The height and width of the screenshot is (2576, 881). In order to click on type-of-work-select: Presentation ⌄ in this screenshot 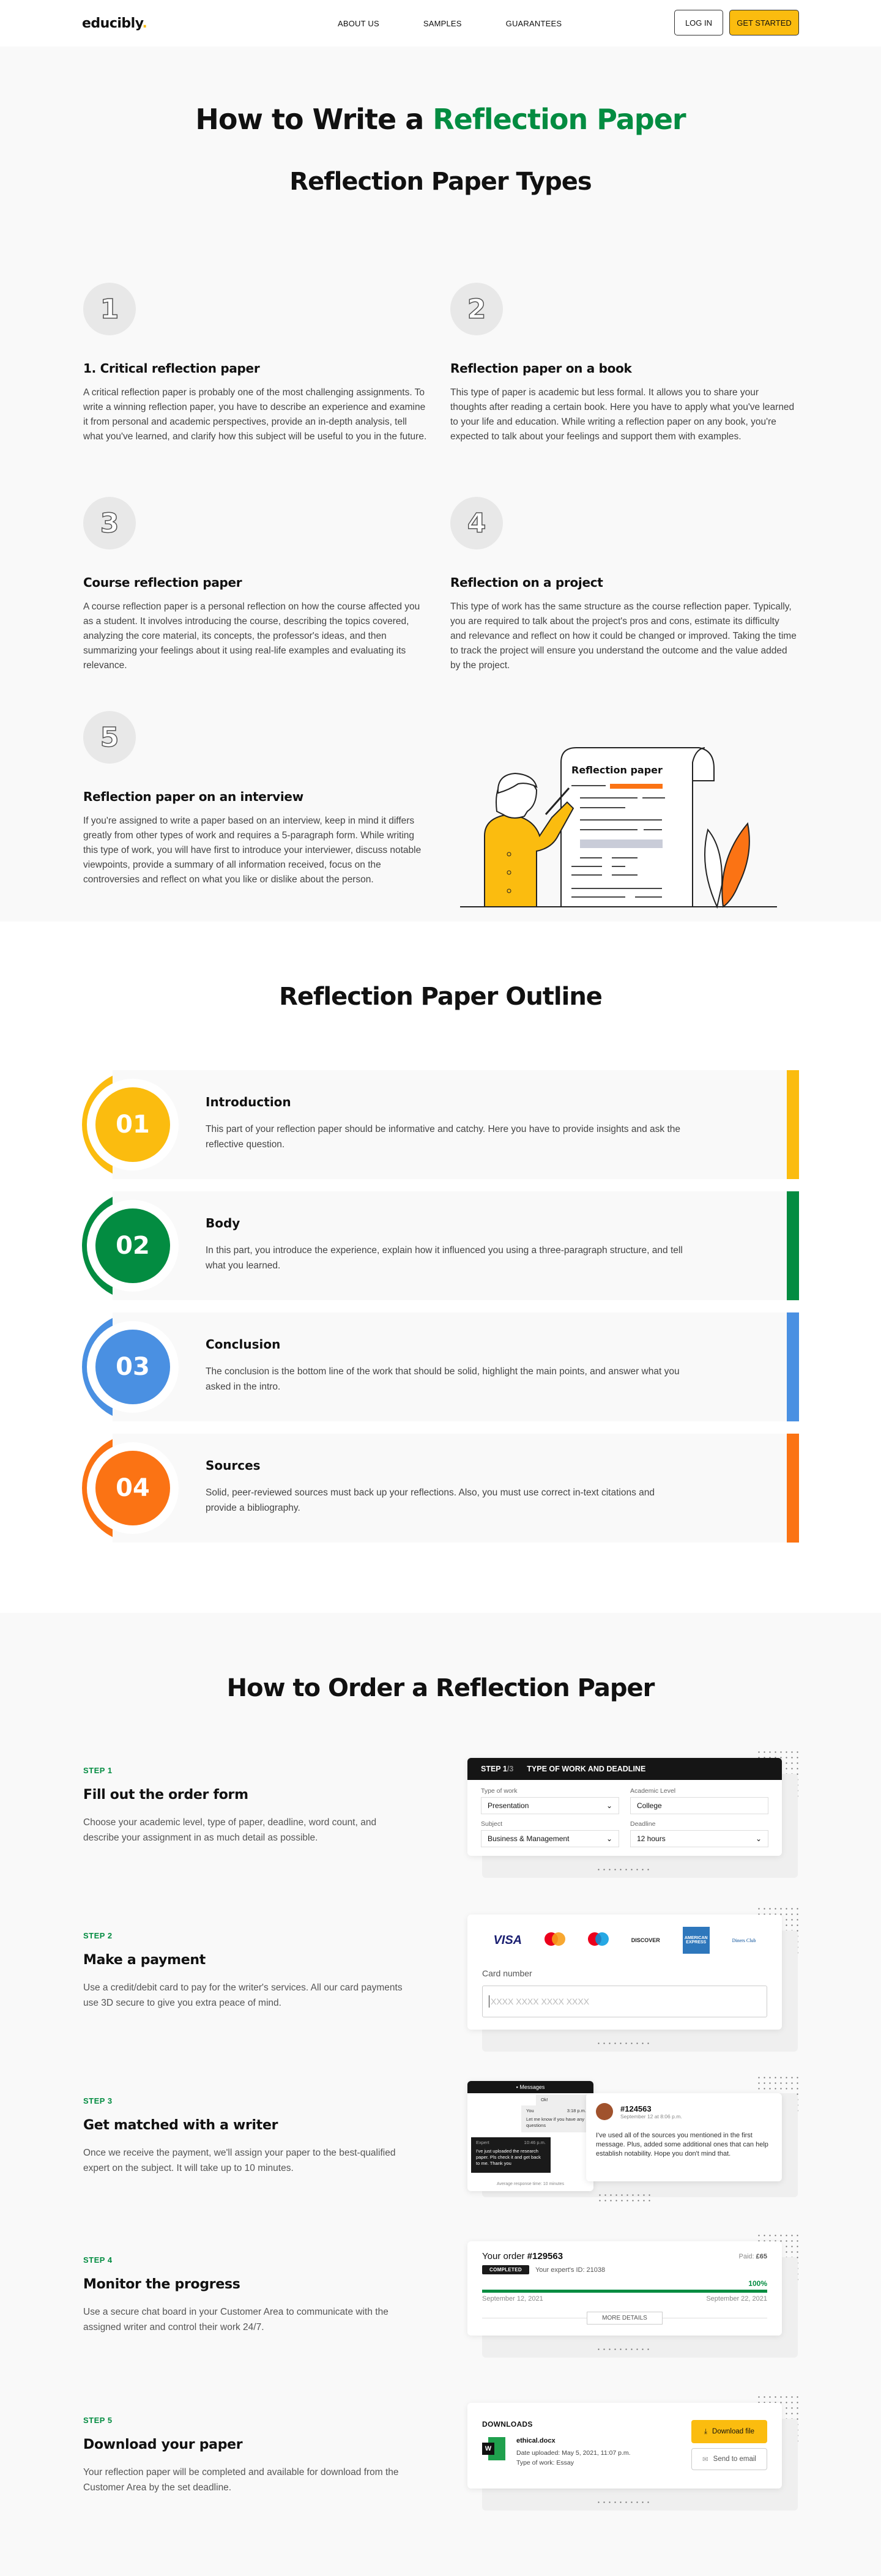, I will do `click(550, 1806)`.